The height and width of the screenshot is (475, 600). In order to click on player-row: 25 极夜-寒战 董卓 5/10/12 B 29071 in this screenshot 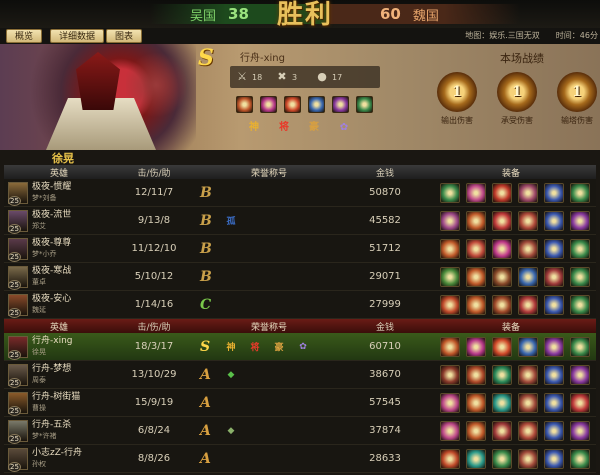, I will do `click(300, 277)`.